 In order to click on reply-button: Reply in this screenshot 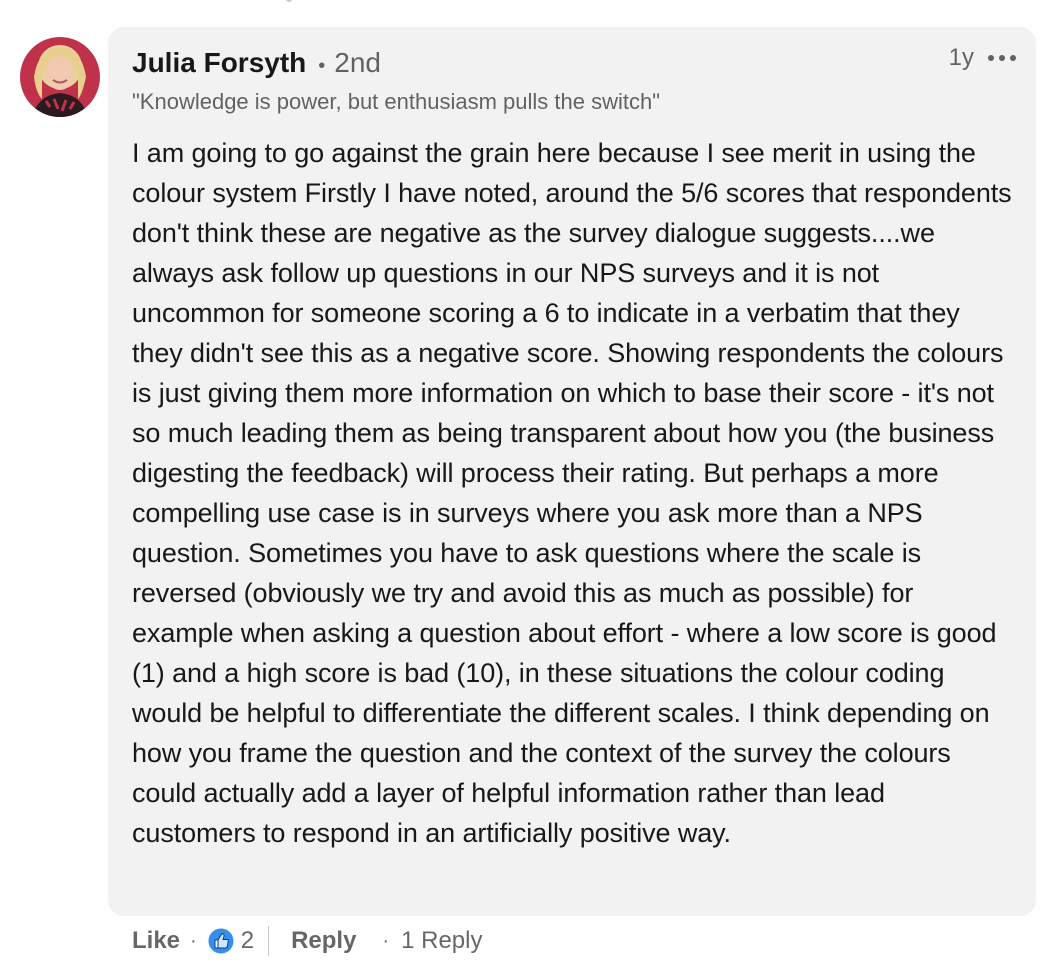, I will do `click(323, 941)`.